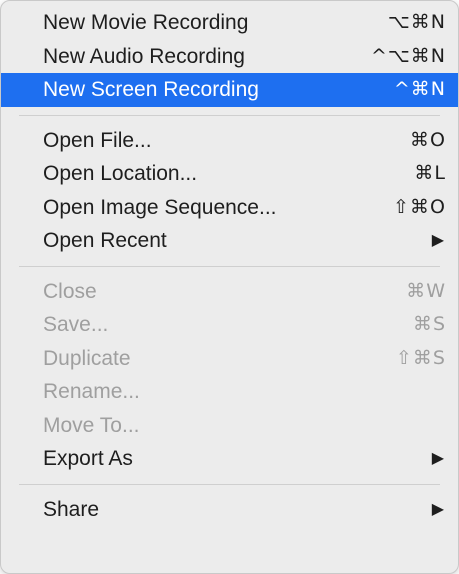  I want to click on menu-item-label: Duplicate, so click(87, 358).